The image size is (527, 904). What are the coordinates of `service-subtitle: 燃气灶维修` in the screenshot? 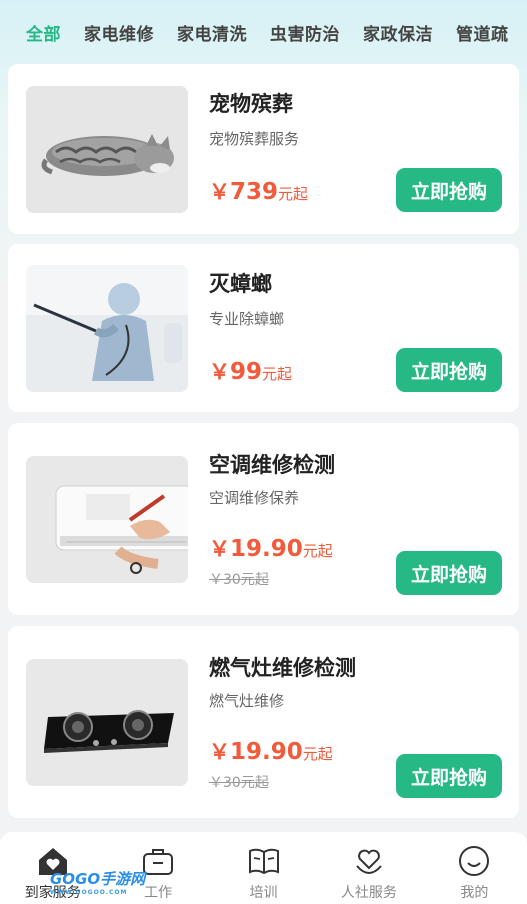 It's located at (247, 701).